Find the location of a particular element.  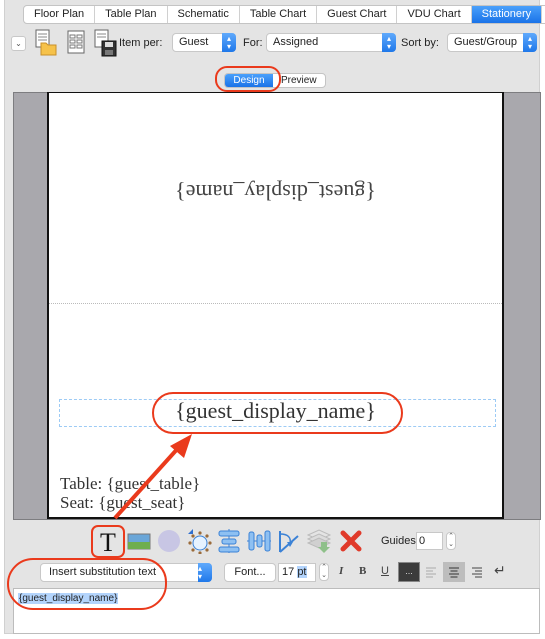

tab-vdu-chart: VDU Chart is located at coordinates (434, 14).